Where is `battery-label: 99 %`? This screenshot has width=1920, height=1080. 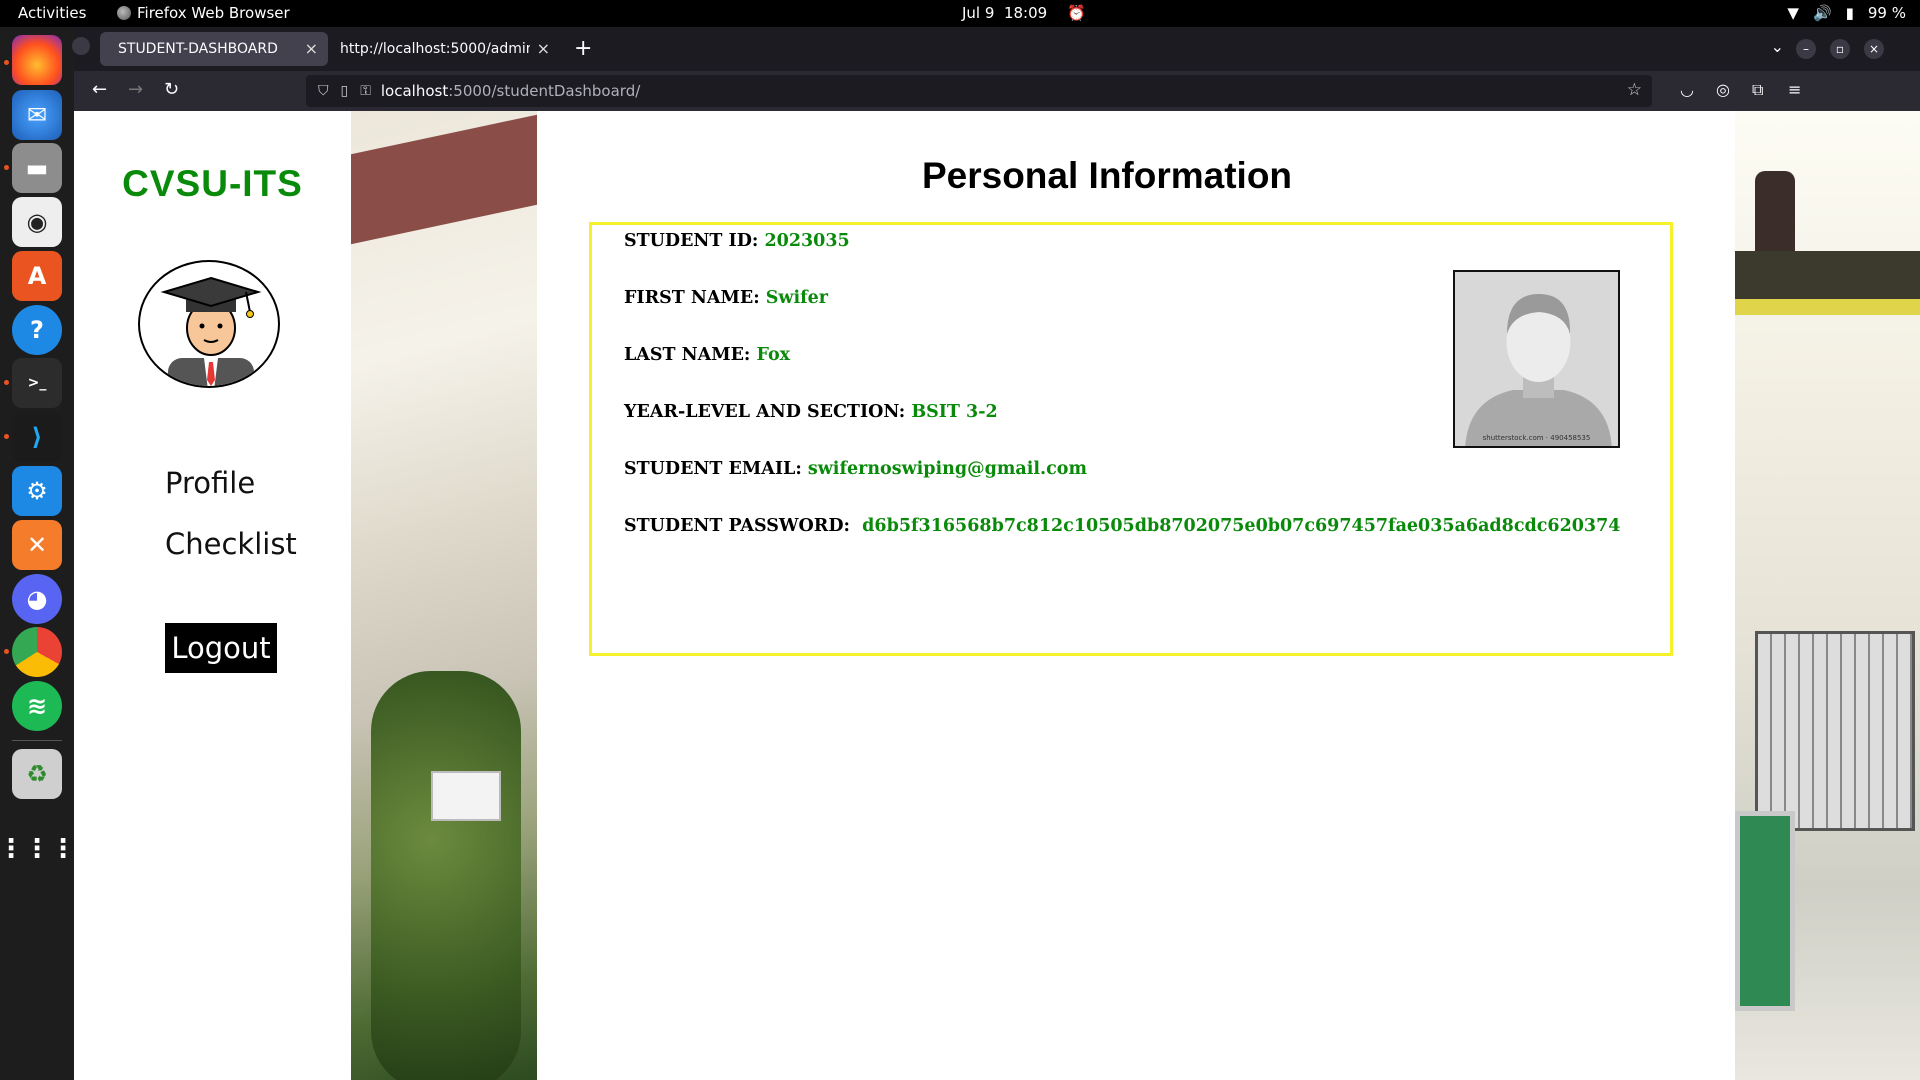
battery-label: 99 % is located at coordinates (1886, 13).